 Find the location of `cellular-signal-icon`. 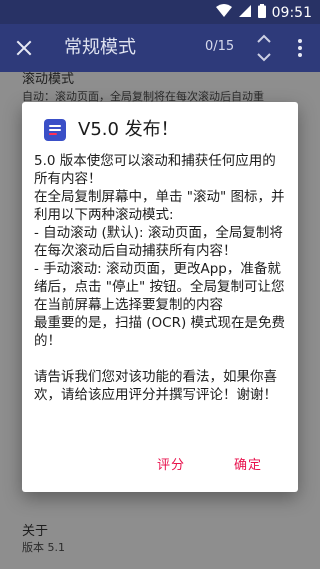

cellular-signal-icon is located at coordinates (245, 12).